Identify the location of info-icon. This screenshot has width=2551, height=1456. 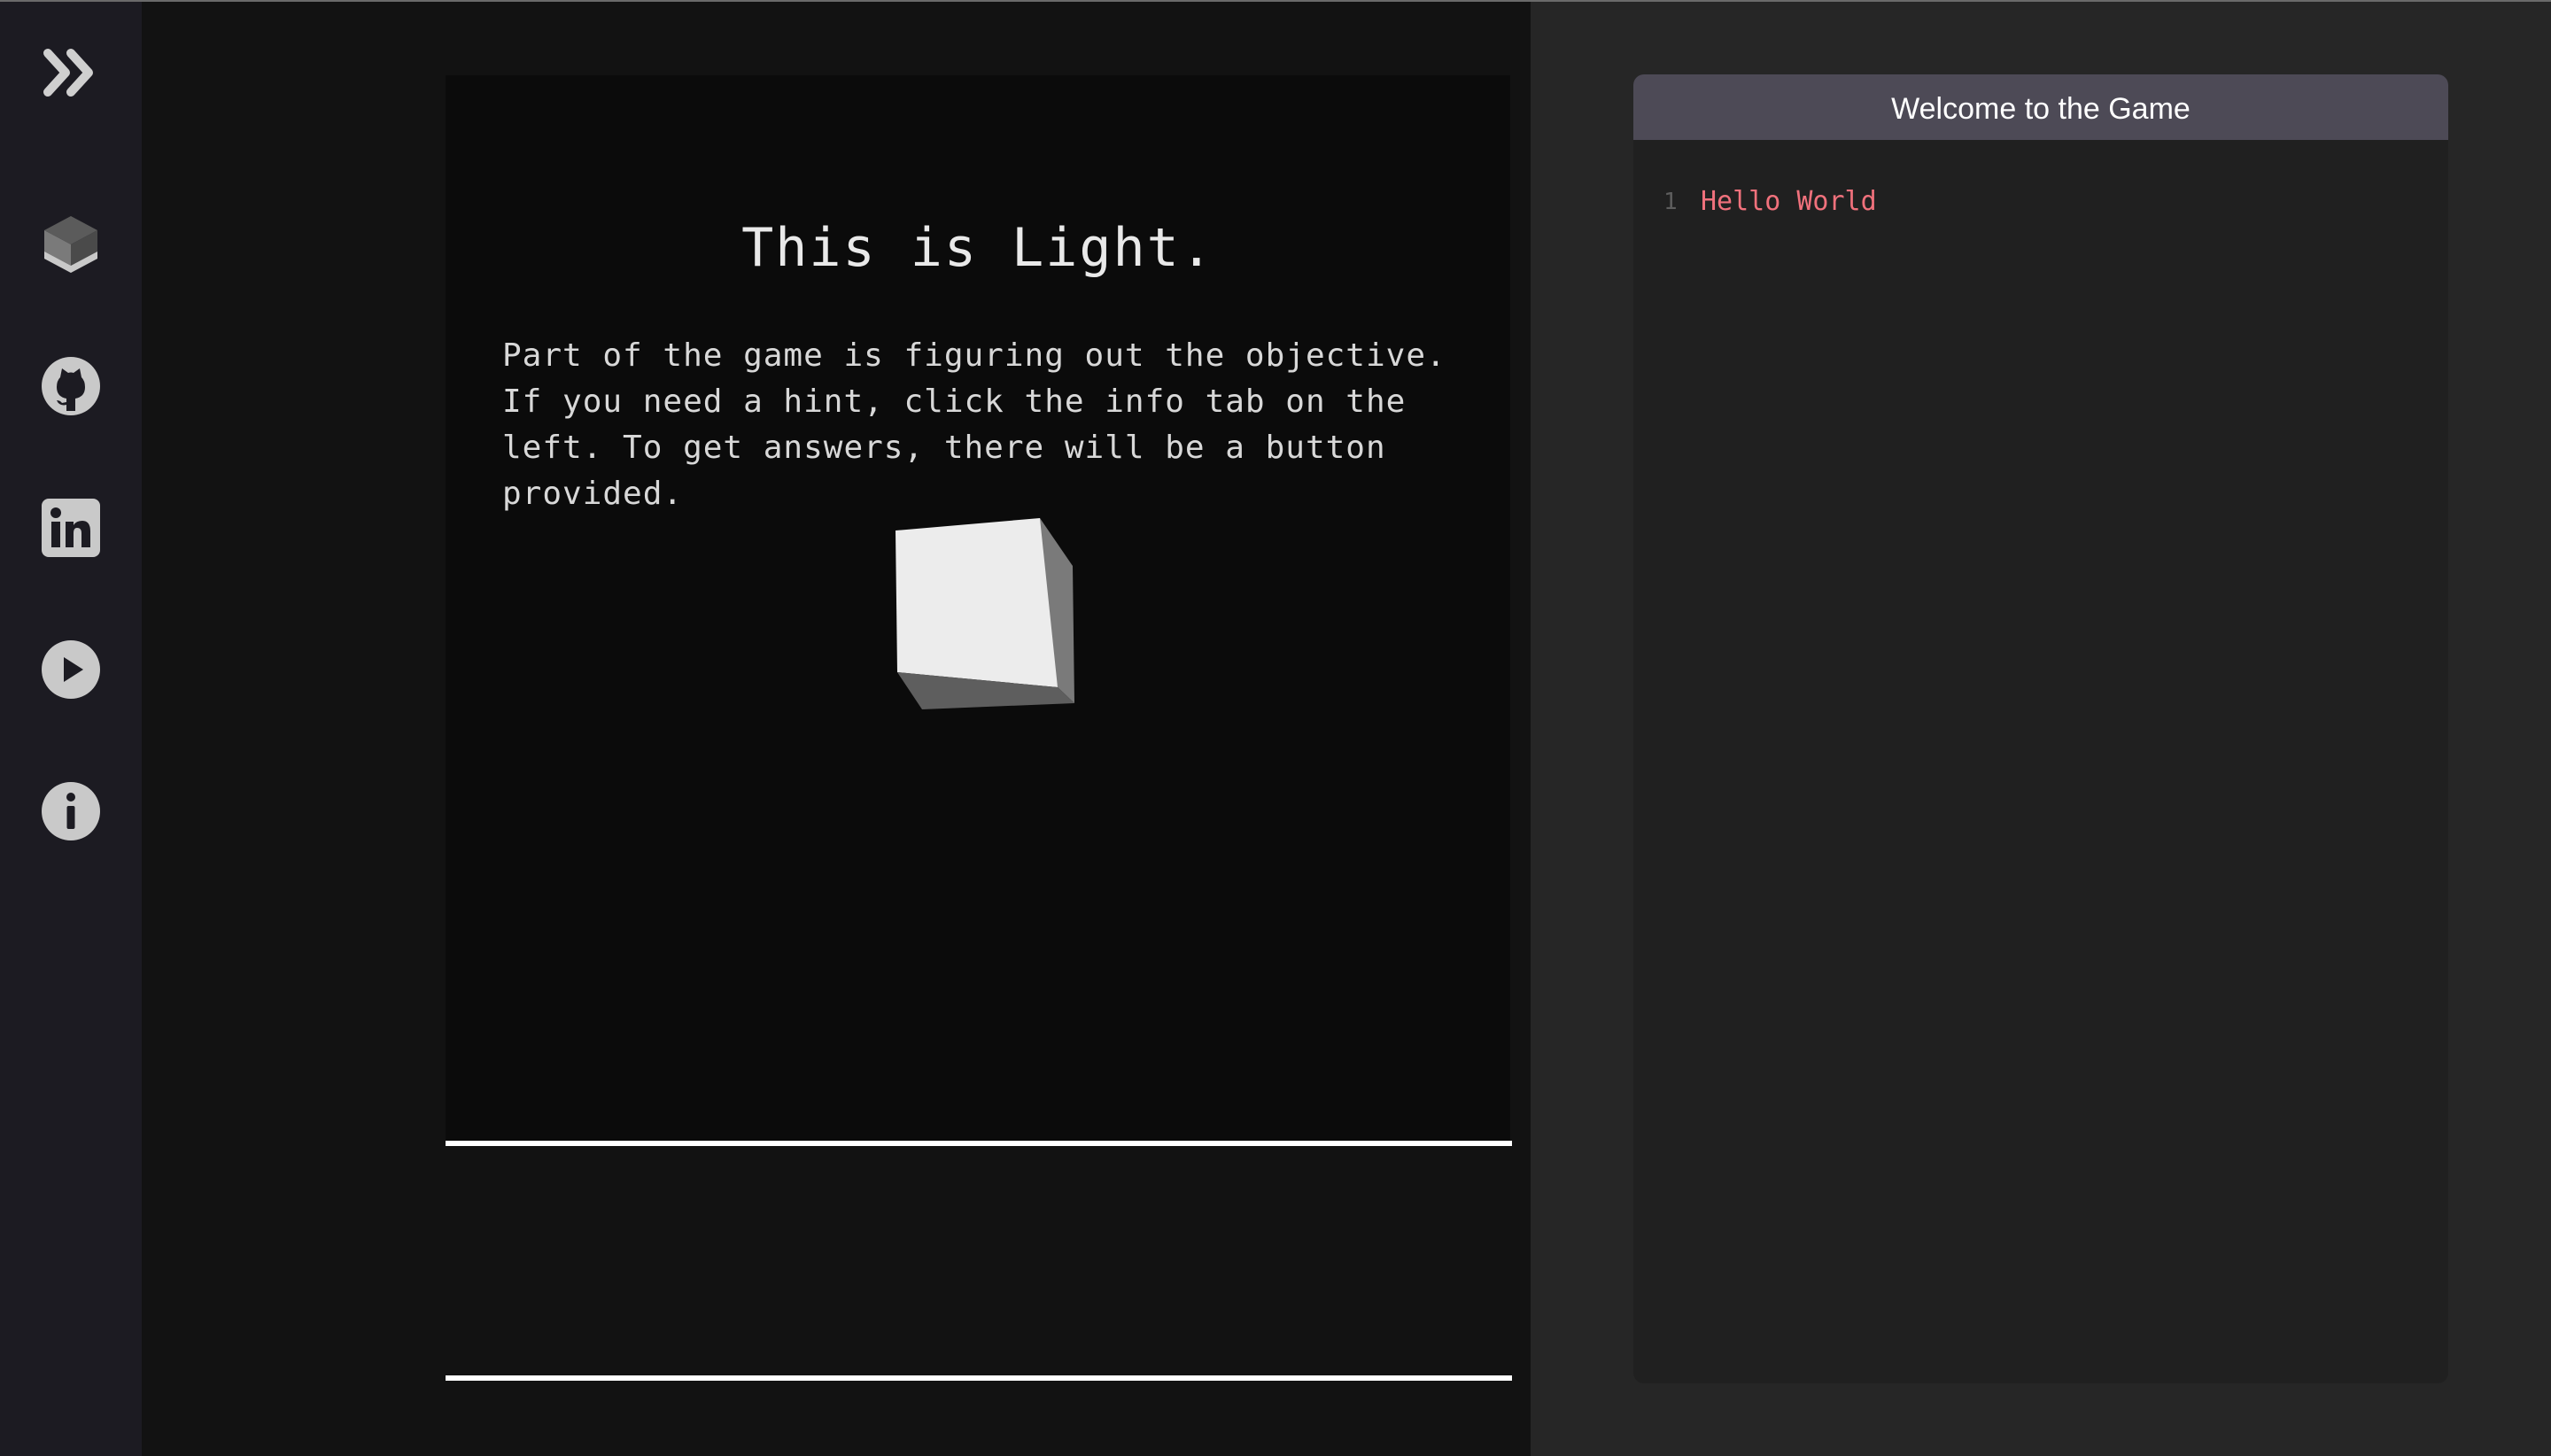
(71, 811).